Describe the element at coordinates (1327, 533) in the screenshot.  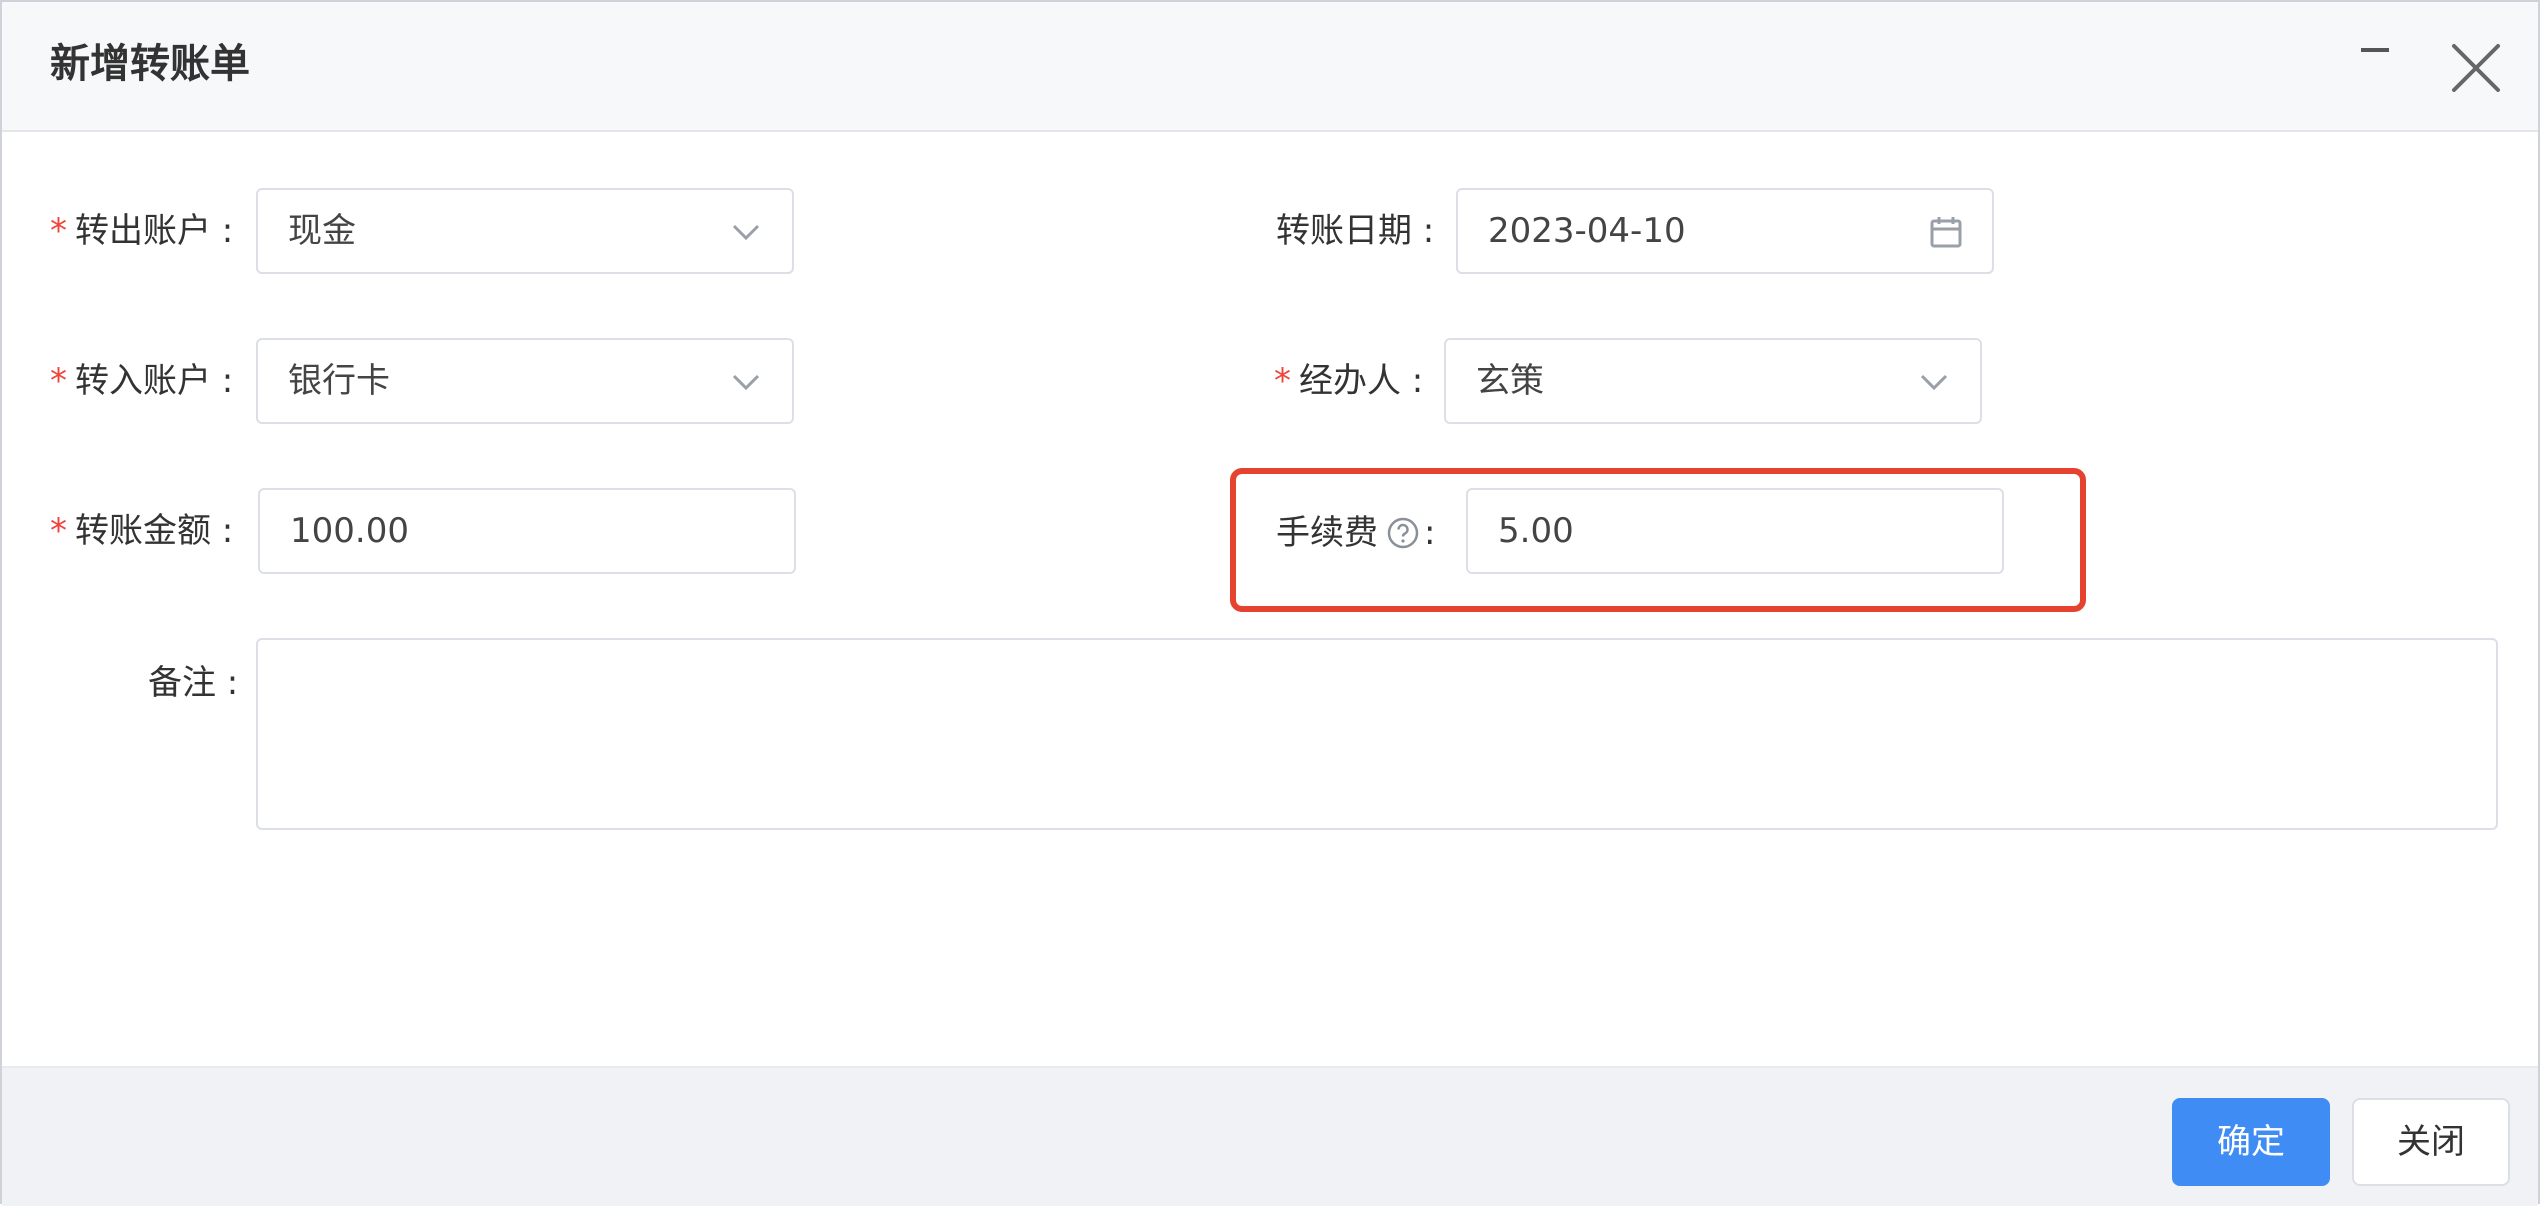
I see `fee-label-text: 手续费` at that location.